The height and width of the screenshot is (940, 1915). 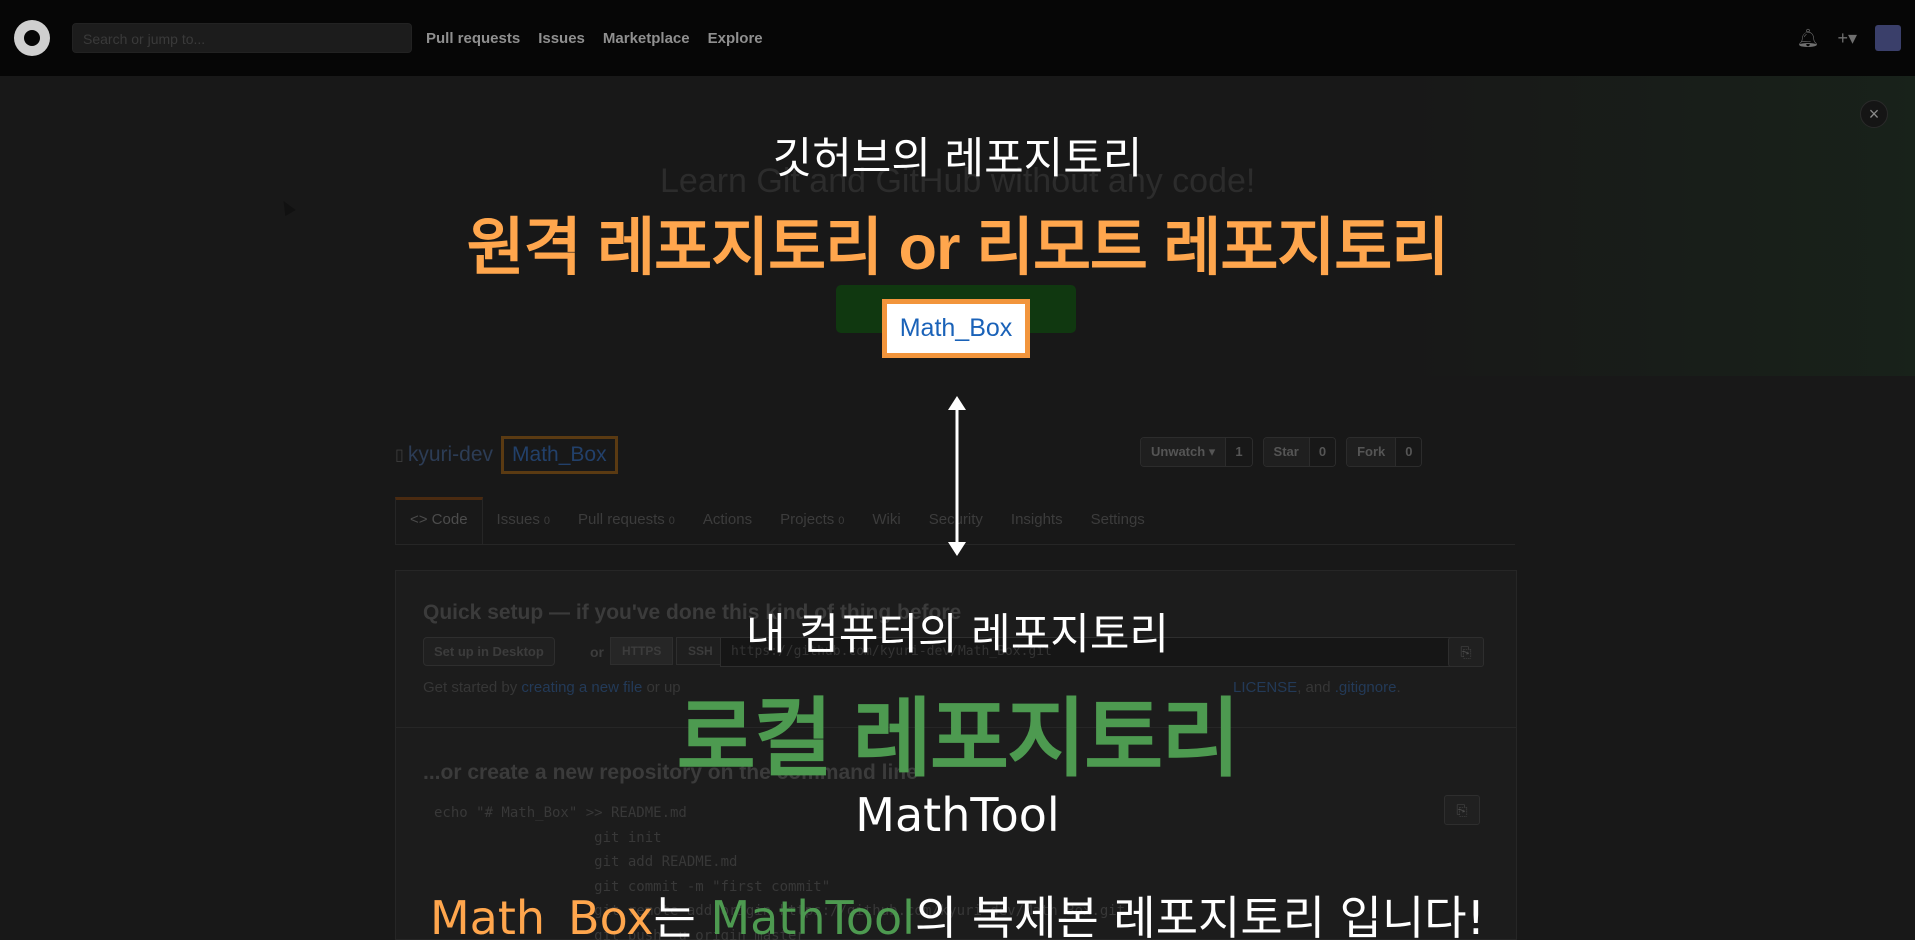 What do you see at coordinates (1408, 452) in the screenshot?
I see `fork-count: 0` at bounding box center [1408, 452].